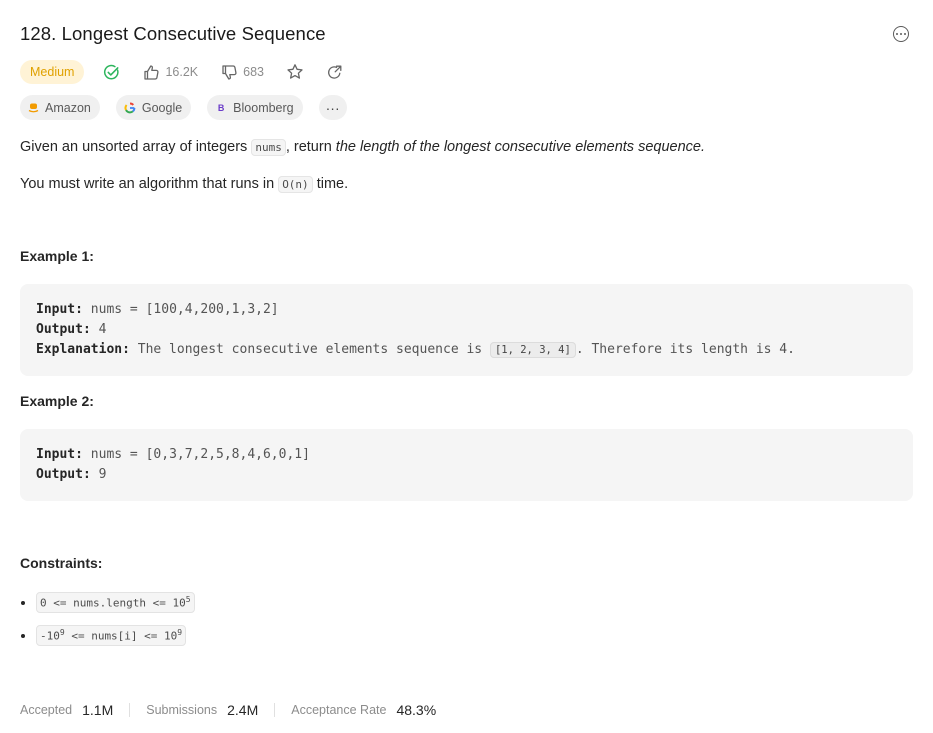  I want to click on dislikes-count: 683, so click(253, 72).